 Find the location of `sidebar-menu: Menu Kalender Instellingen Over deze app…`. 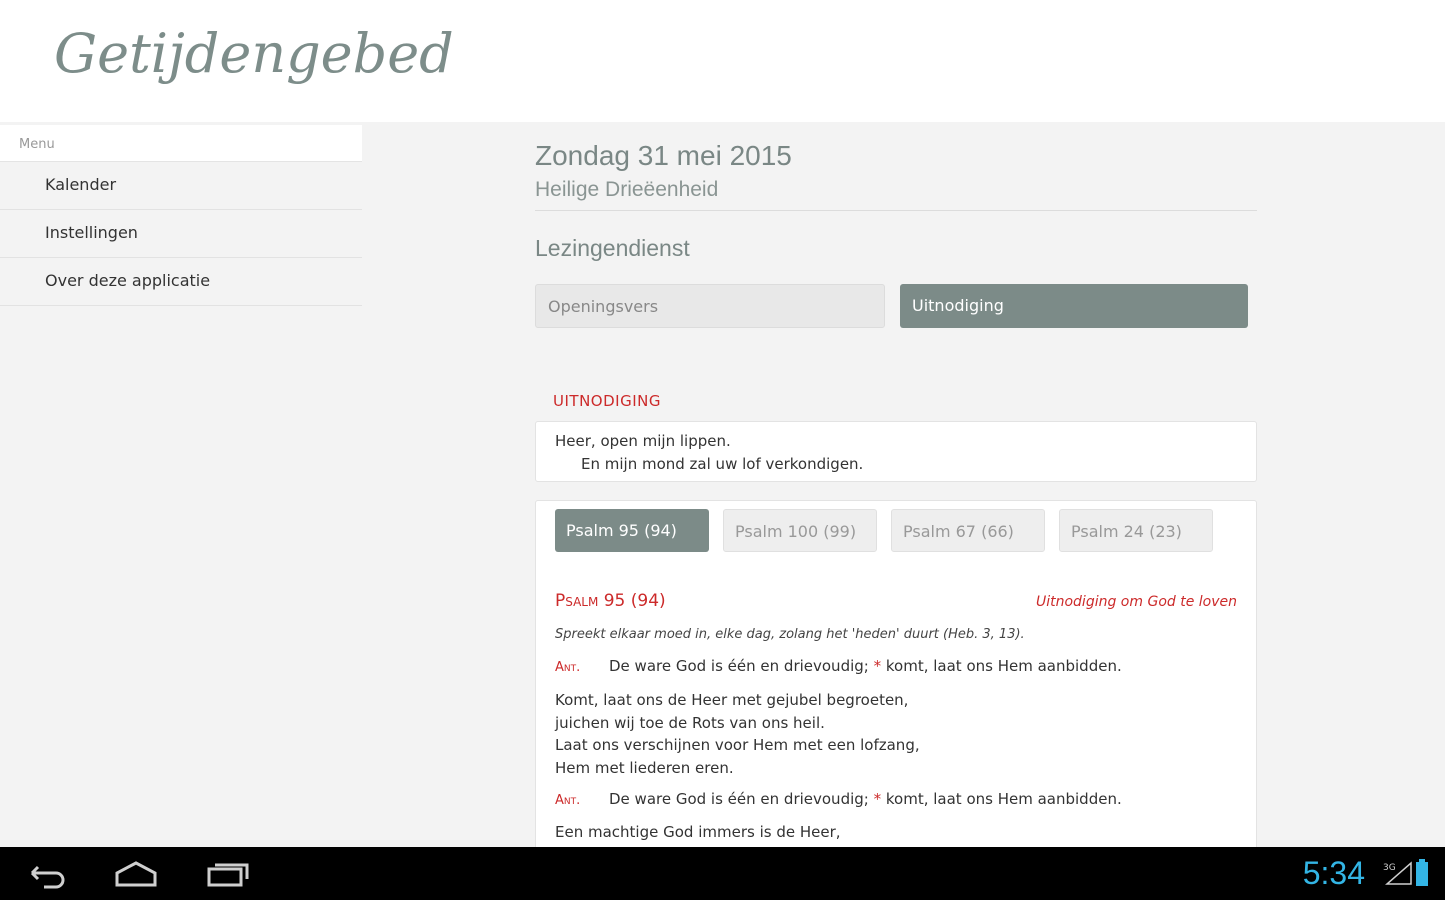

sidebar-menu: Menu Kalender Instellingen Over deze app… is located at coordinates (181, 215).